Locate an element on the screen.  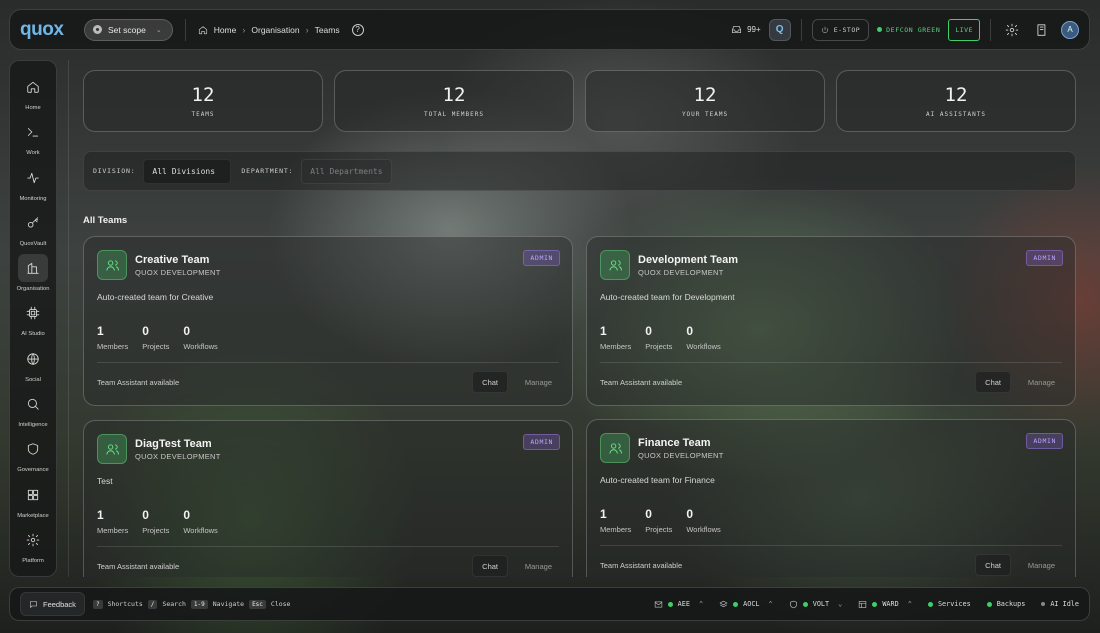
sidebar-item-monitoring: Monitoring is located at coordinates (33, 186).